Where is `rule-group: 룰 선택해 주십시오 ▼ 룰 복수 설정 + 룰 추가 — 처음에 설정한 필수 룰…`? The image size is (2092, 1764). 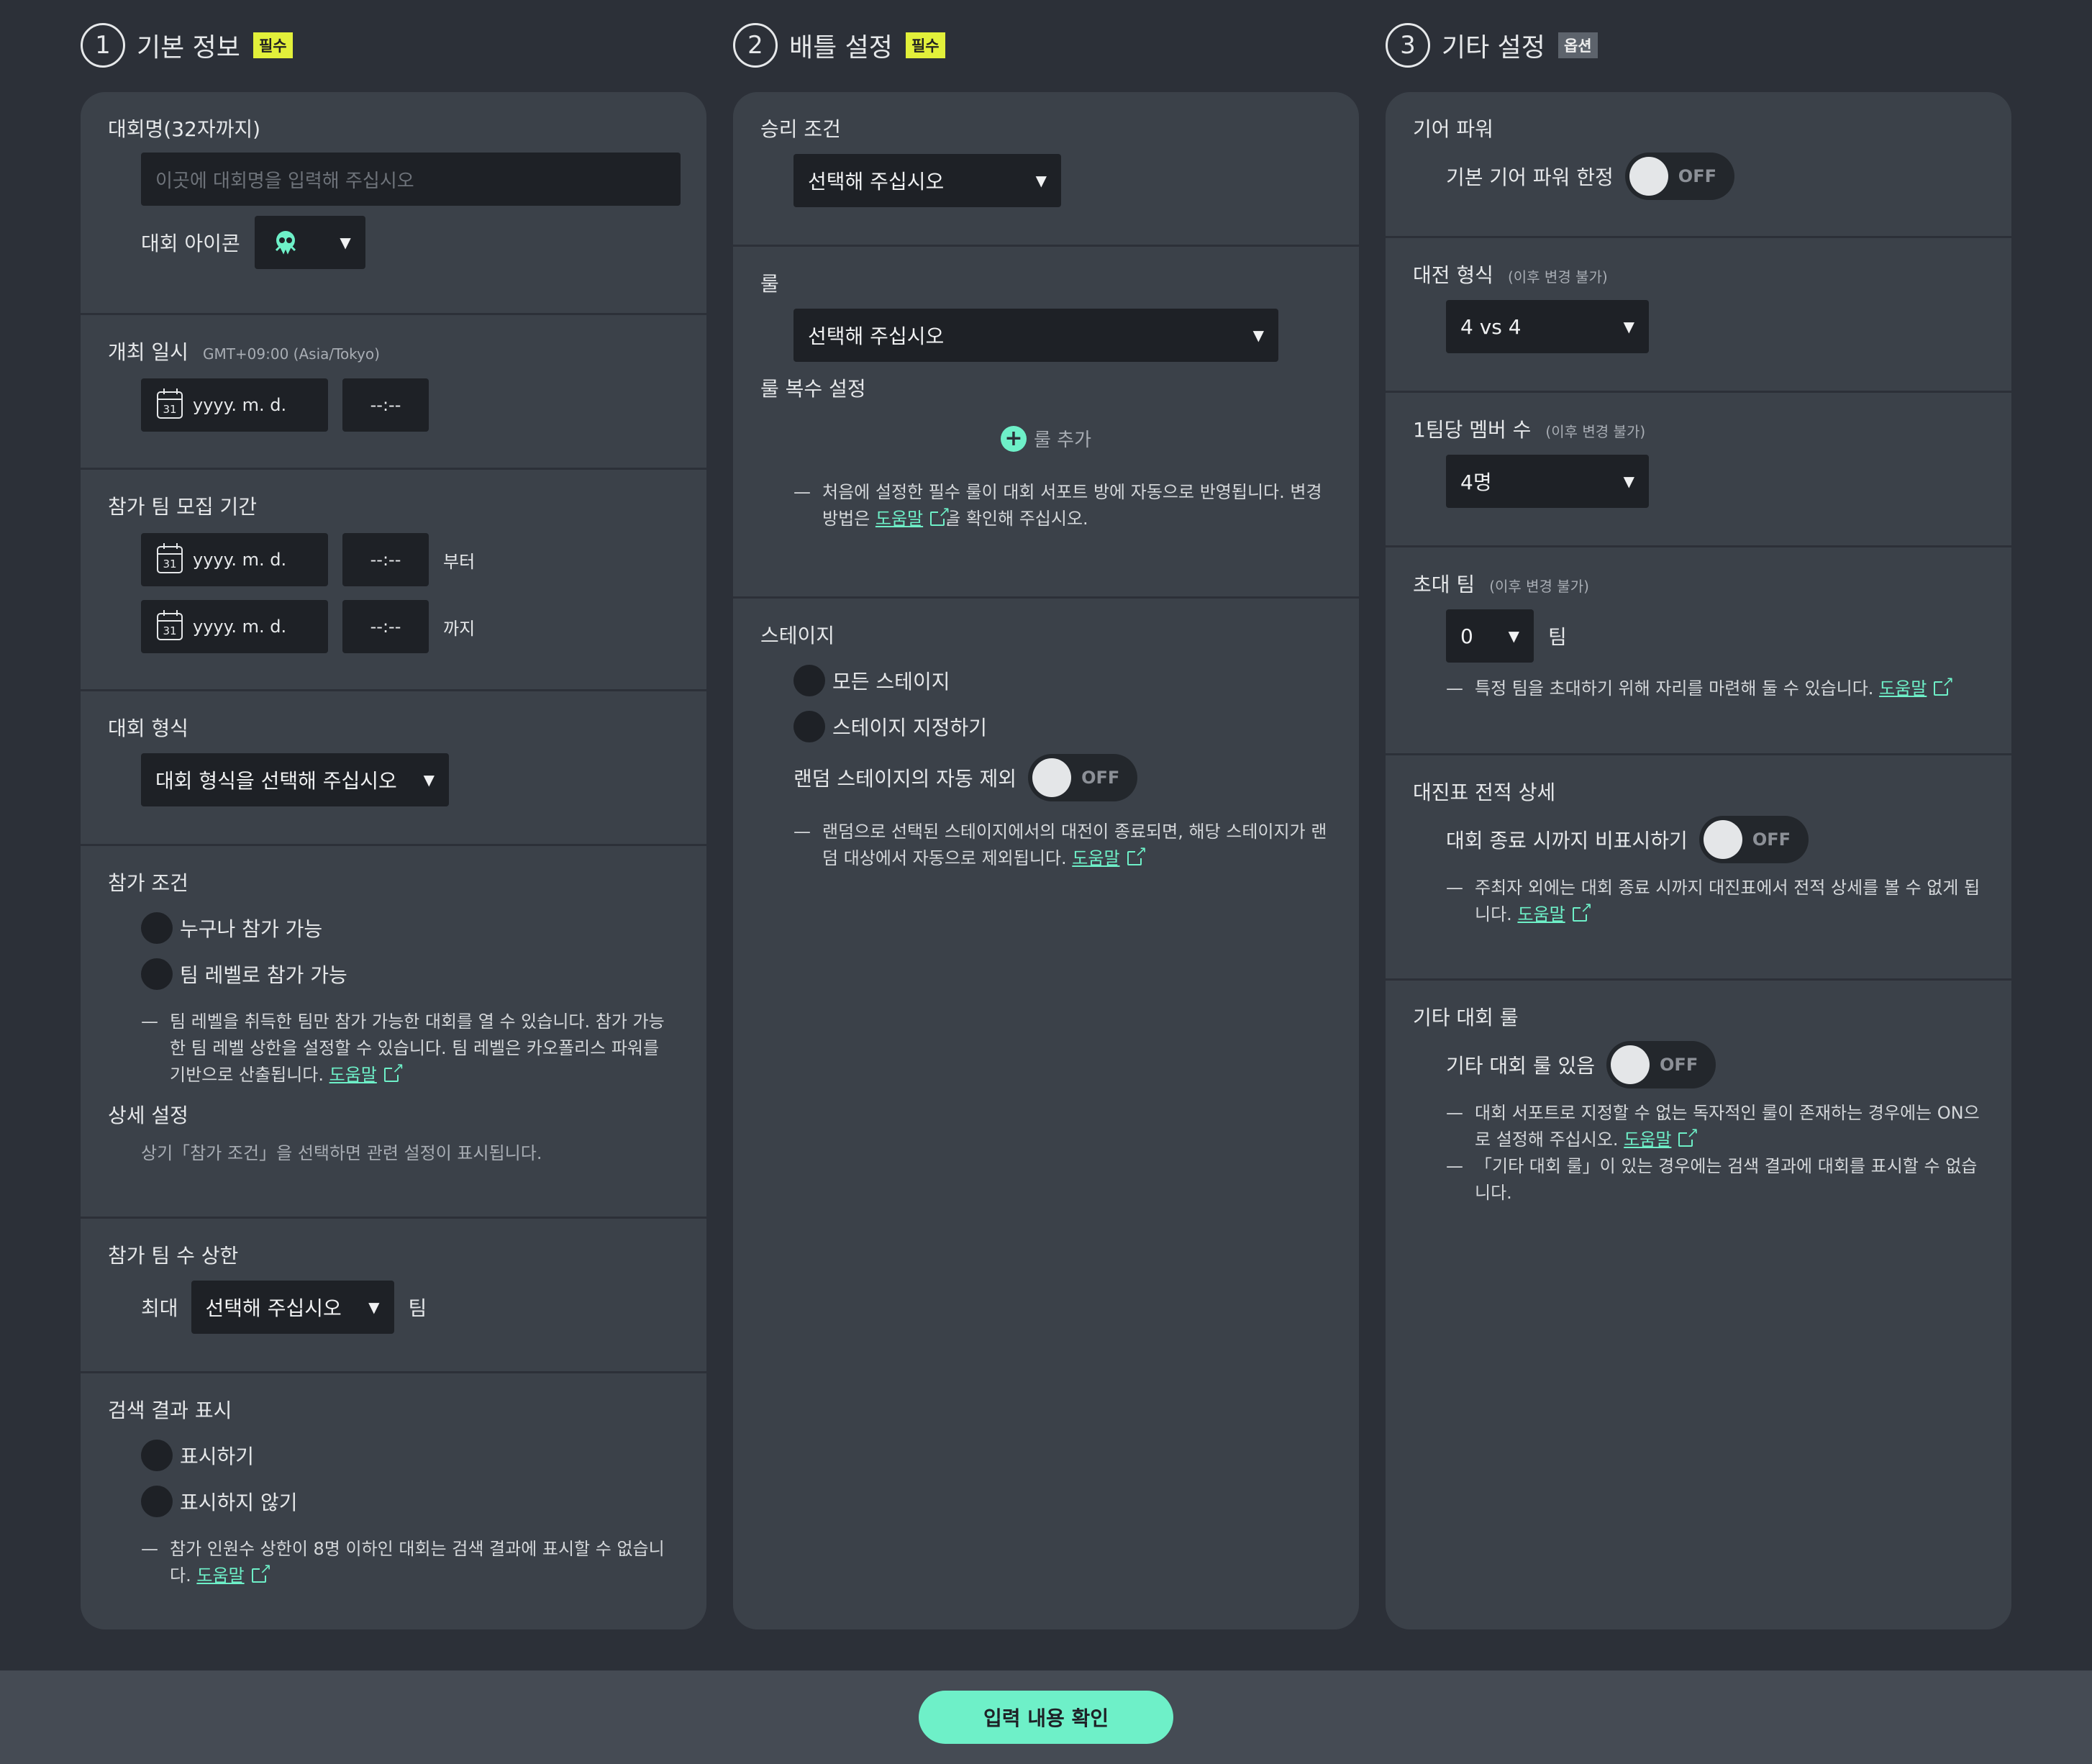
rule-group: 룰 선택해 주십시오 ▼ 룰 복수 설정 + 룰 추가 — 처음에 설정한 필수 룰… is located at coordinates (1046, 423).